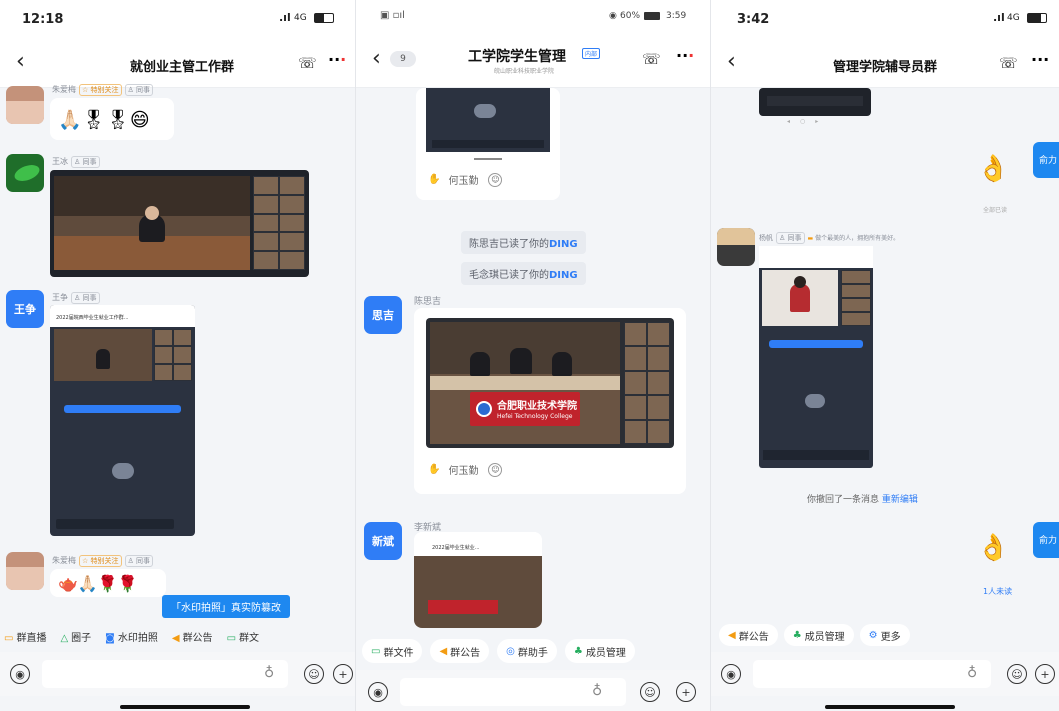 The image size is (1059, 711). I want to click on unread-status: 1人未读, so click(997, 591).